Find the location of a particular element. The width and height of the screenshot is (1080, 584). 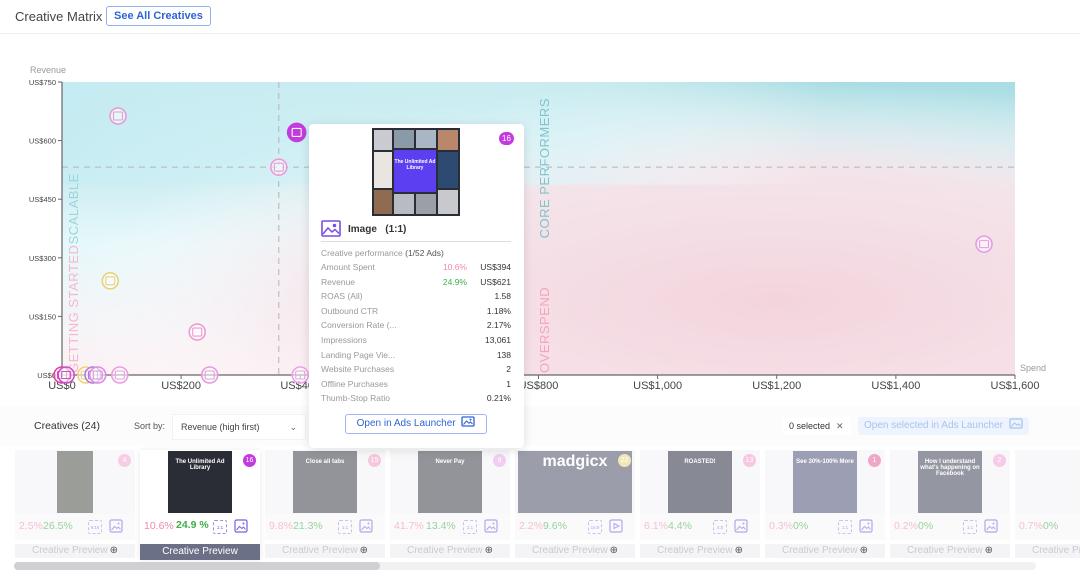

creative-thumbnail-area: 4 is located at coordinates (75, 482).